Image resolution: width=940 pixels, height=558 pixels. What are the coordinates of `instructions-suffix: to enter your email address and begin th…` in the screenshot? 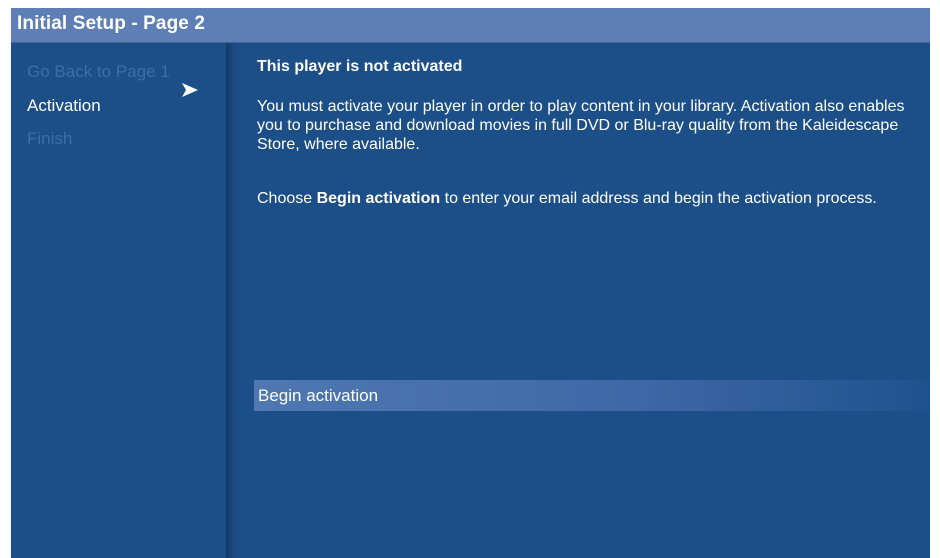 It's located at (658, 198).